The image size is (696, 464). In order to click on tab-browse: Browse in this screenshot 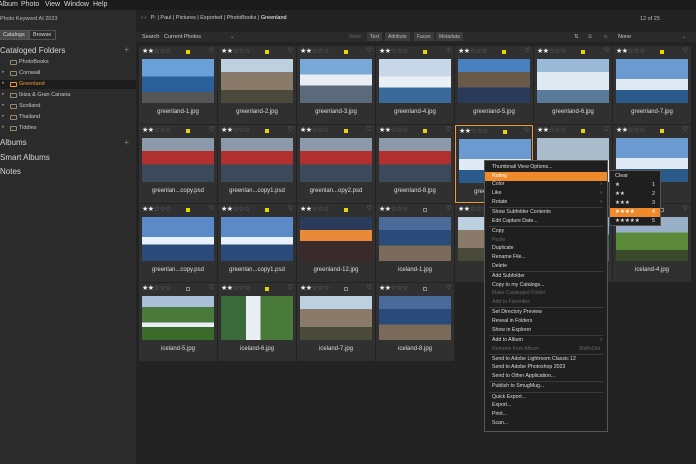, I will do `click(42, 35)`.